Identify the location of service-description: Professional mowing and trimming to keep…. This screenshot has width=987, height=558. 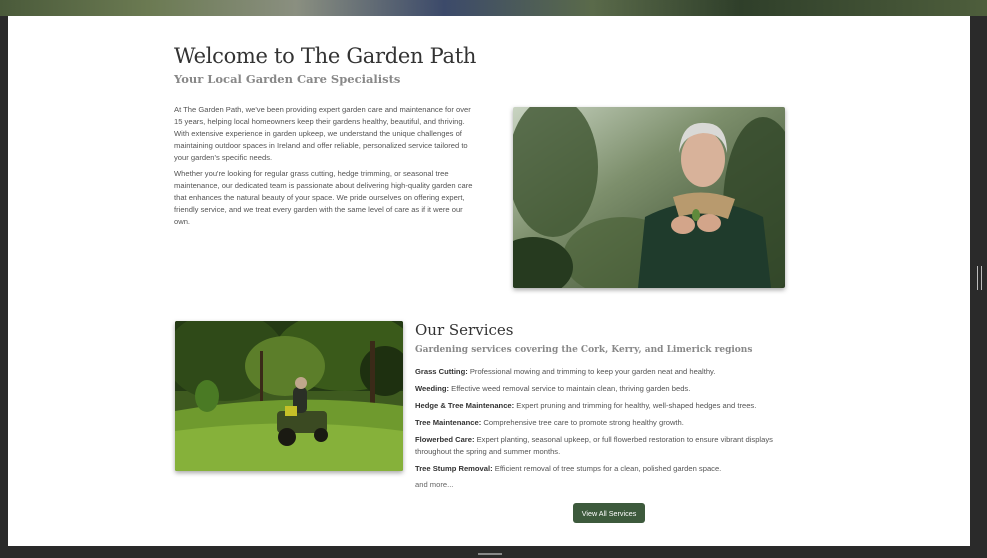
(591, 371).